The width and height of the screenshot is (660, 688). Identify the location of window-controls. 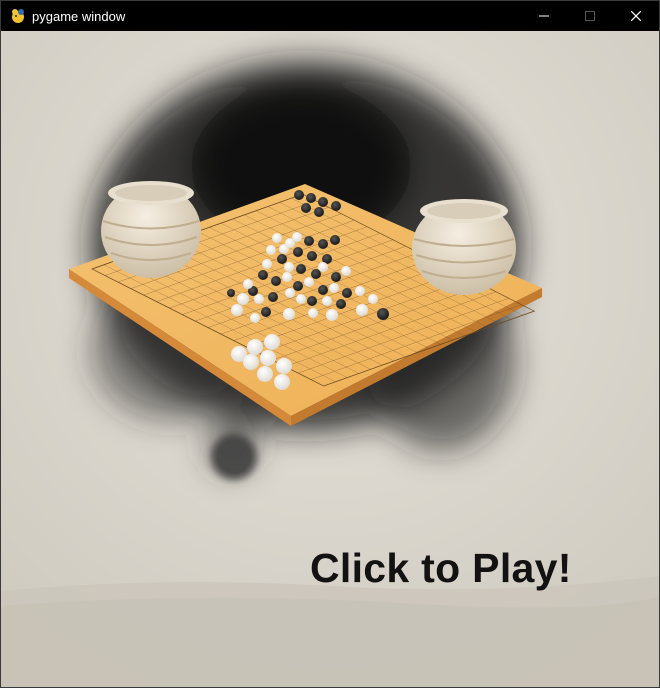
(590, 16).